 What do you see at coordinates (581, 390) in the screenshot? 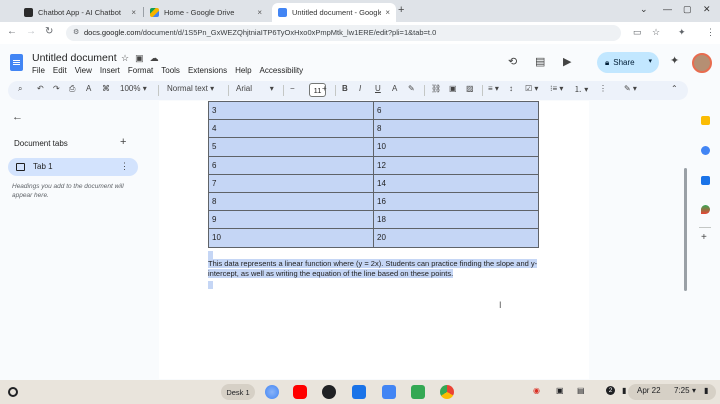
I see `clipboard-icon: ▤` at bounding box center [581, 390].